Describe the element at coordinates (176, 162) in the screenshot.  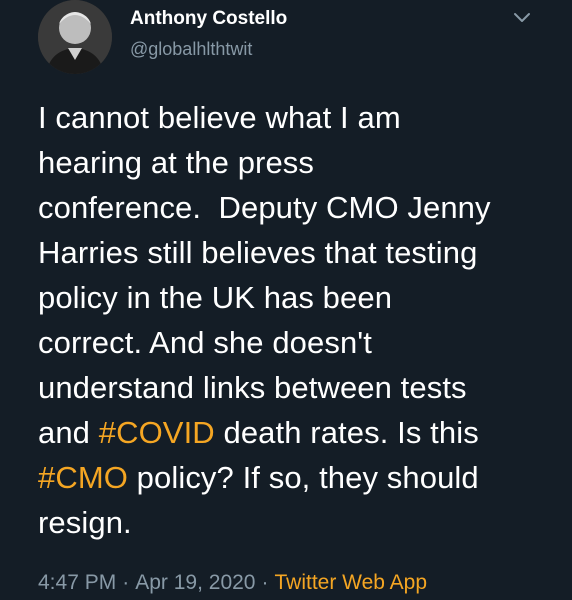
I see `tweet-line: hearing at the press` at that location.